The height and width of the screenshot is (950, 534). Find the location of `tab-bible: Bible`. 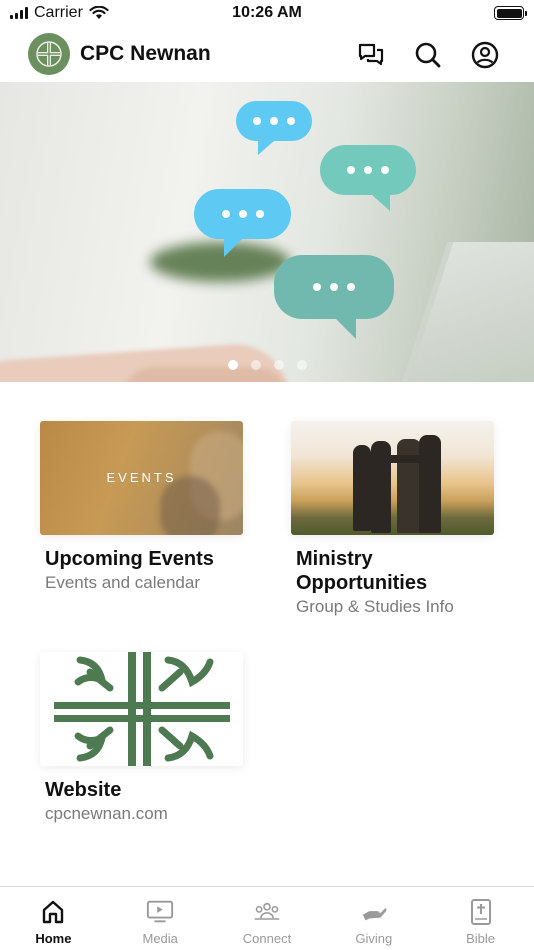

tab-bible: Bible is located at coordinates (480, 918).